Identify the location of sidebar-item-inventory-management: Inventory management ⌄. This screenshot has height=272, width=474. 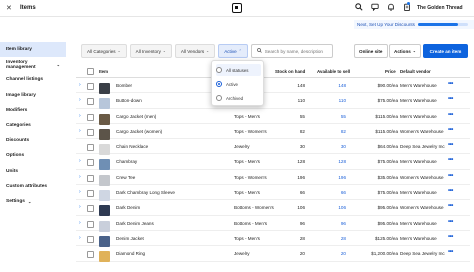
(33, 64).